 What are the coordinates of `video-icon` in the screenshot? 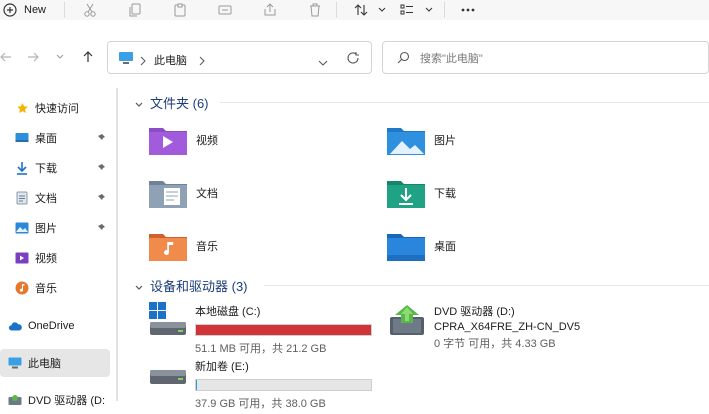 It's located at (22, 258).